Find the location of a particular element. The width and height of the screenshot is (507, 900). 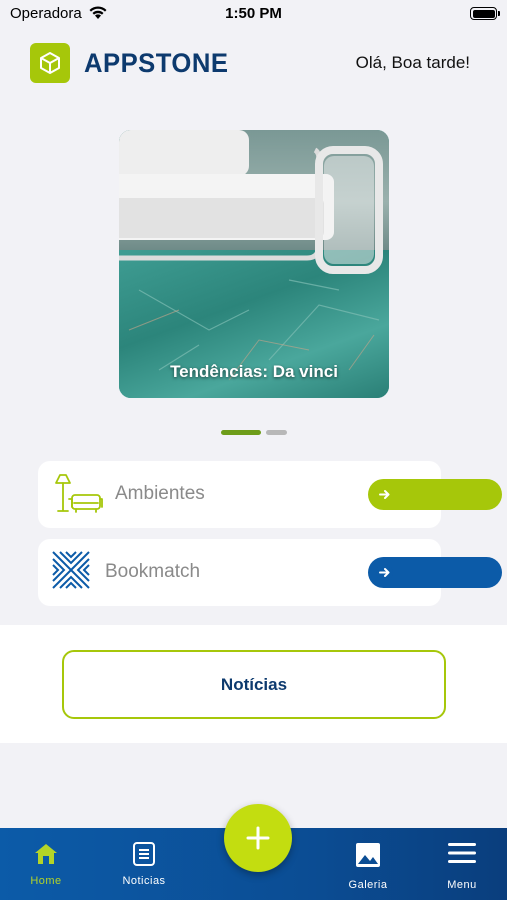

news-button: Notícias is located at coordinates (254, 684).